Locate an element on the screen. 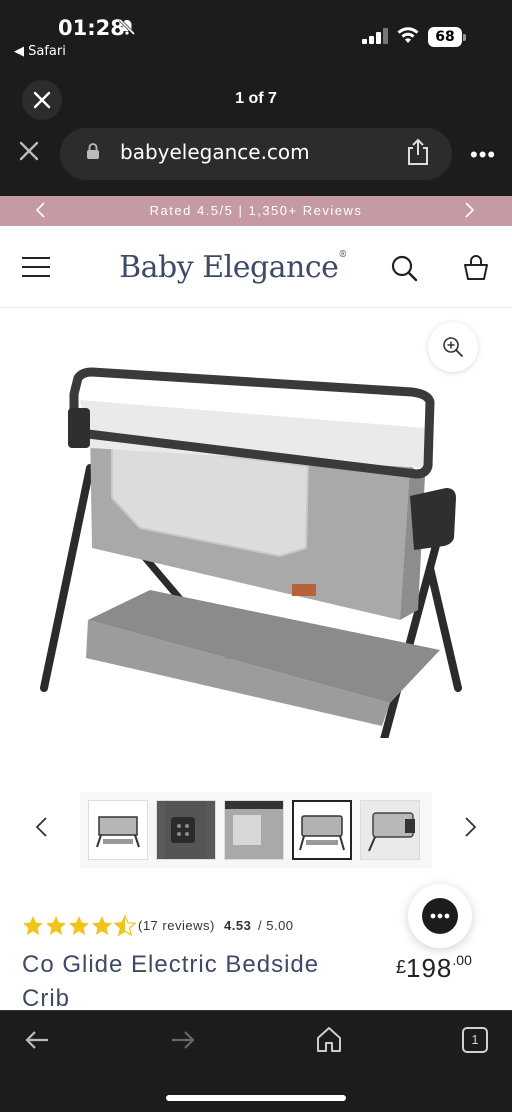 The image size is (512, 1112). silent-bell-icon is located at coordinates (127, 27).